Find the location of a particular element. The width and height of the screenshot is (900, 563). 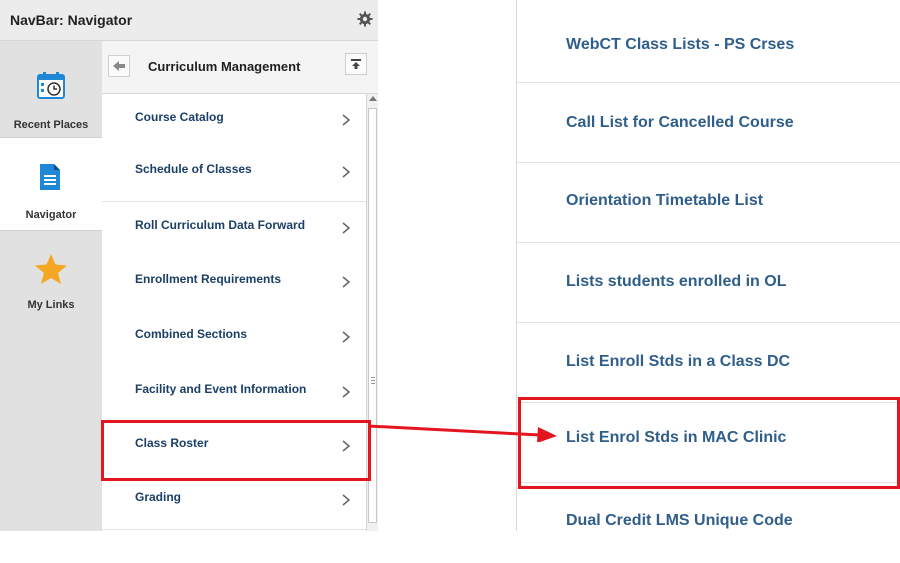

back-button is located at coordinates (119, 66).